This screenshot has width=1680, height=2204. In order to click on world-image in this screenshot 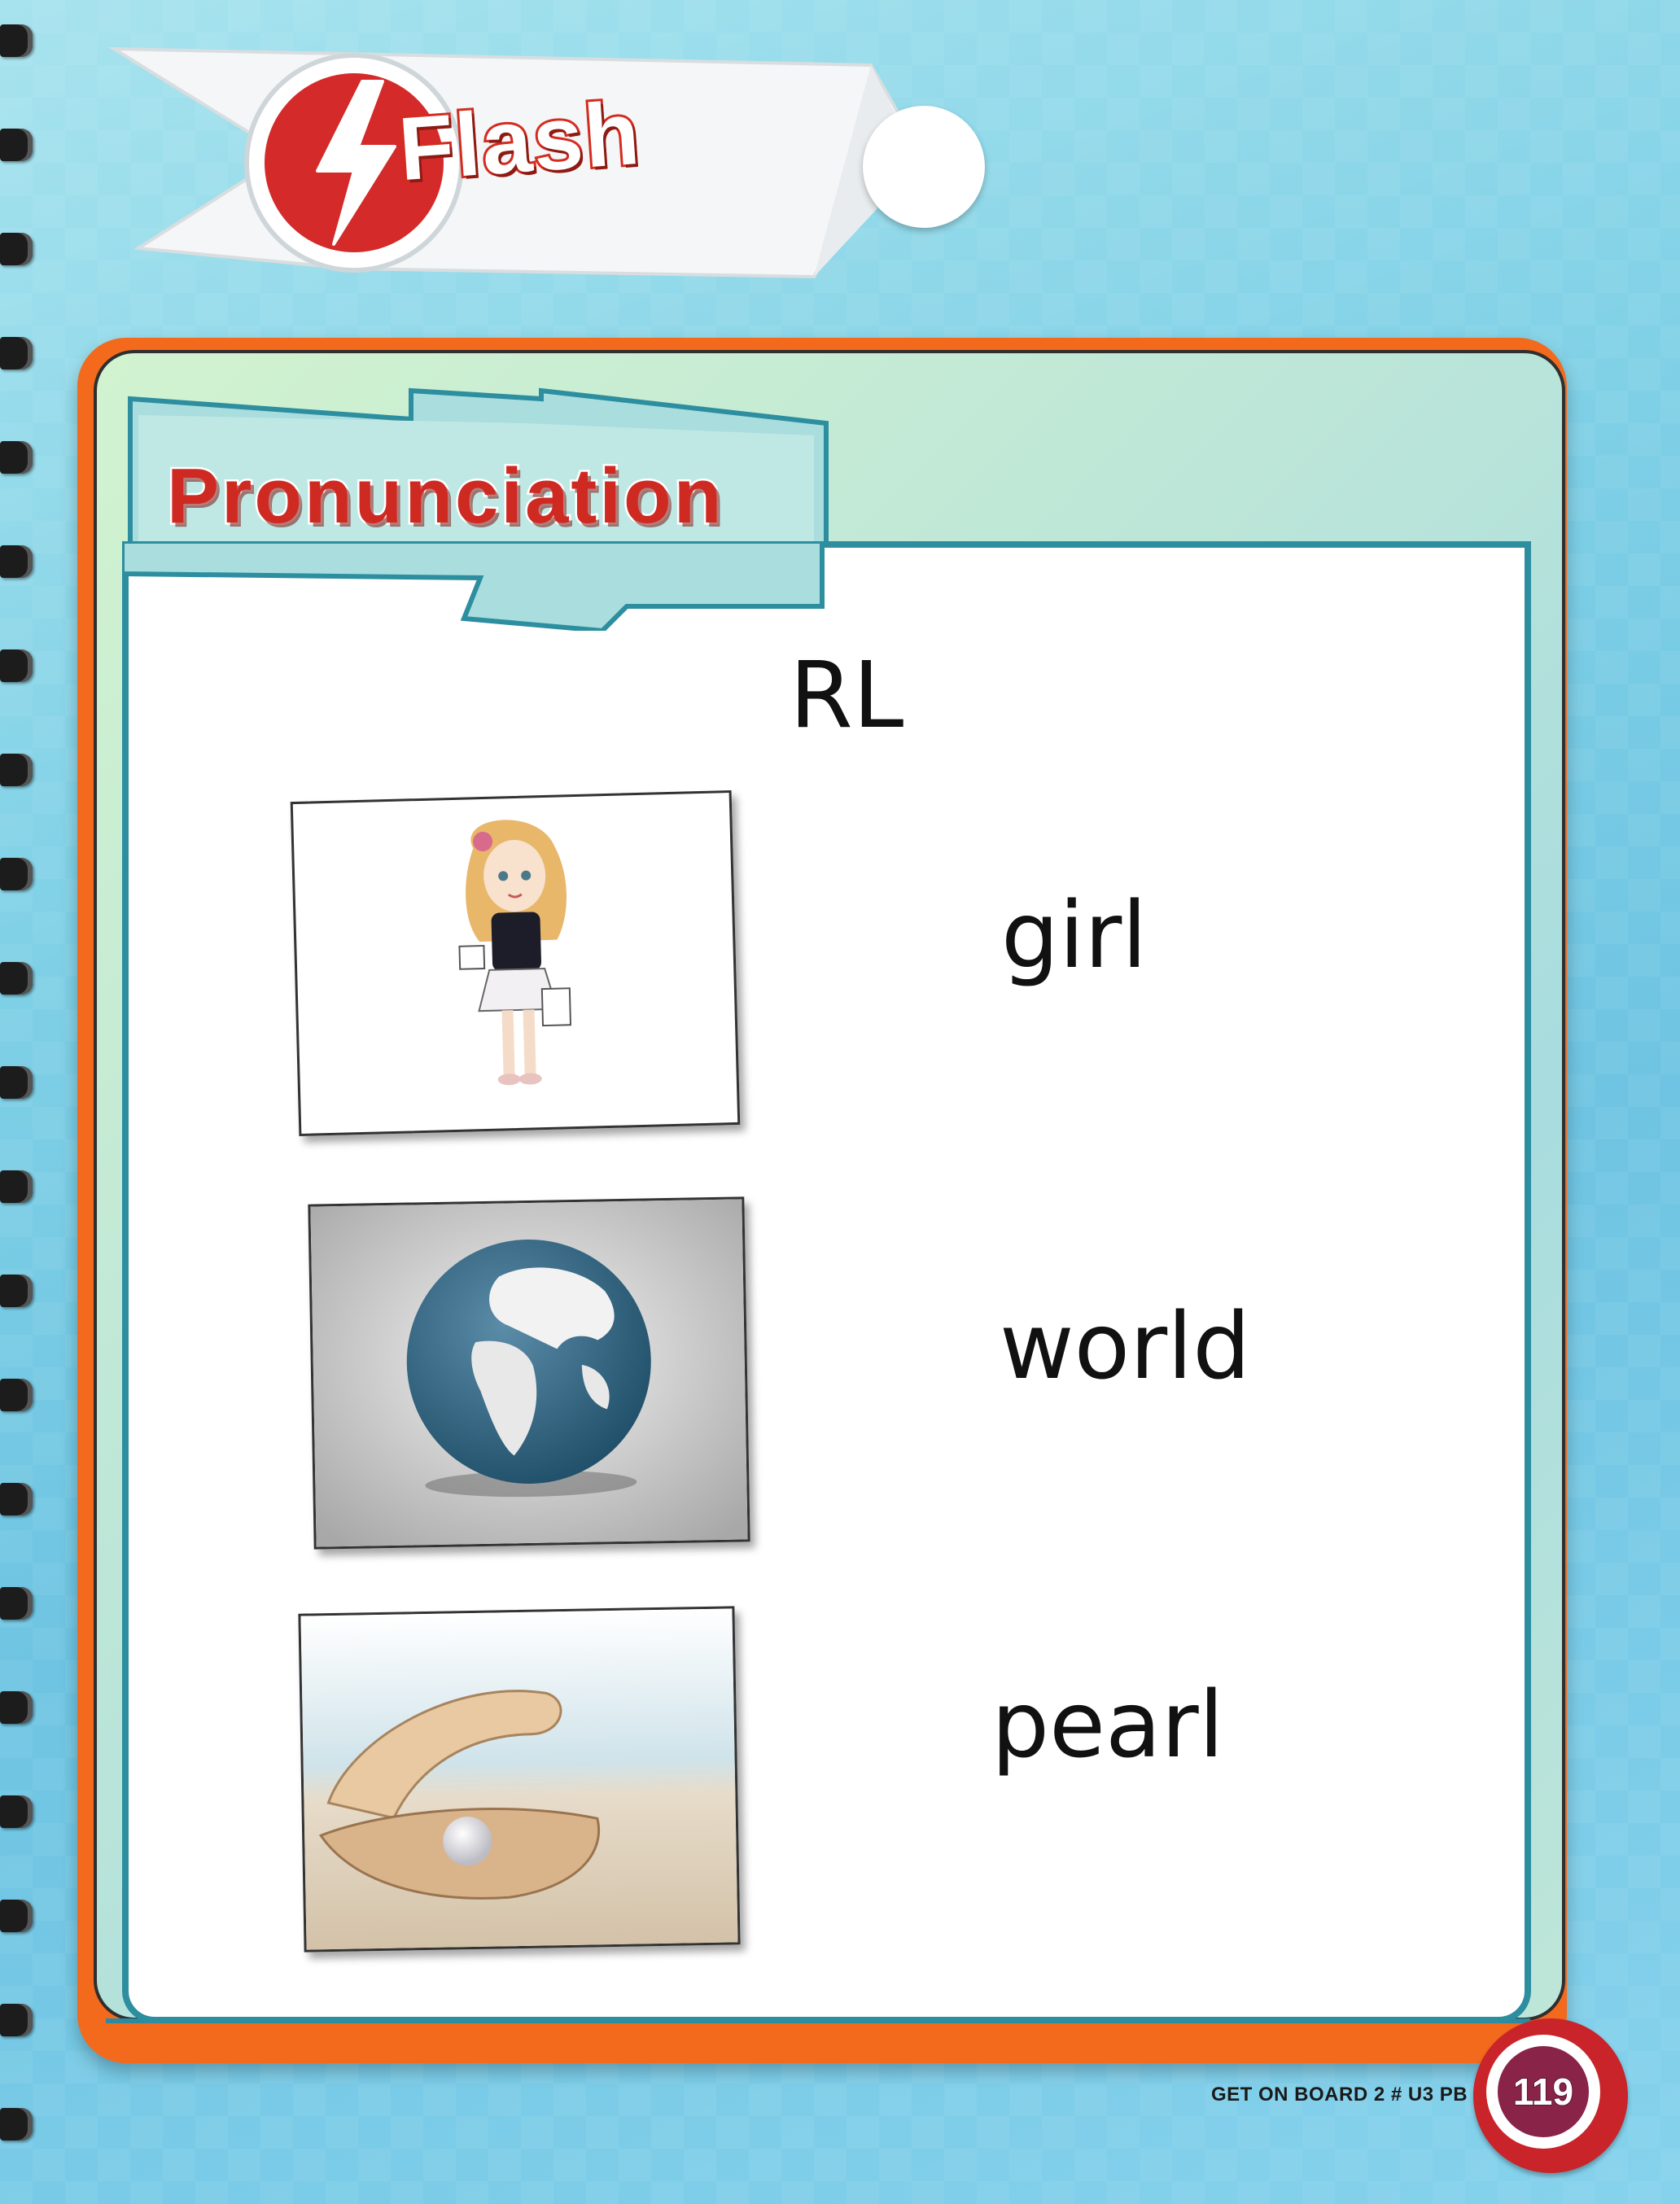, I will do `click(529, 1373)`.